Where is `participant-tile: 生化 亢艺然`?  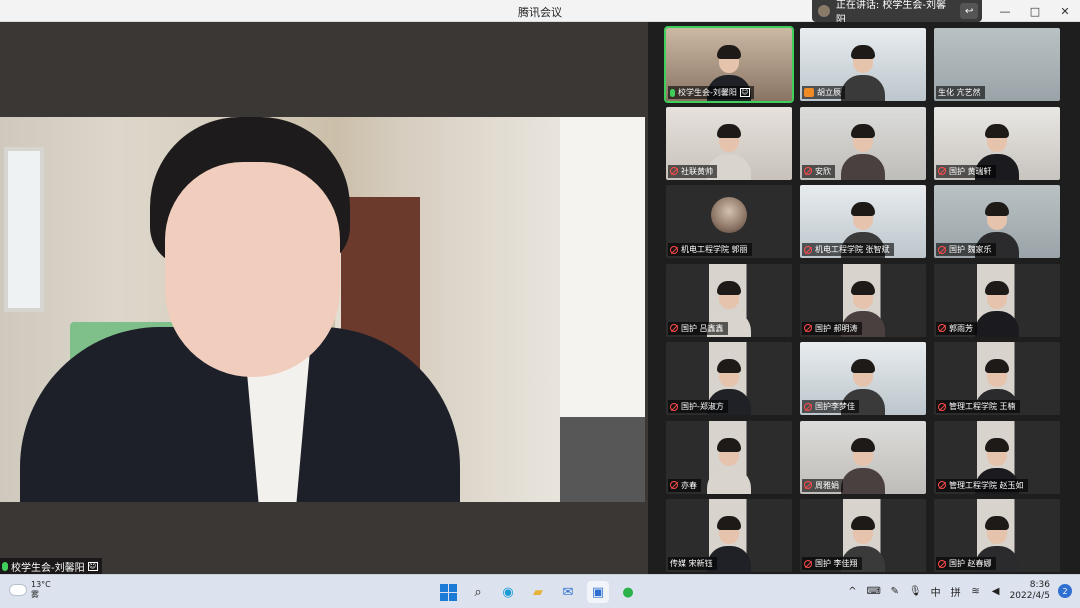 participant-tile: 生化 亢艺然 is located at coordinates (997, 64).